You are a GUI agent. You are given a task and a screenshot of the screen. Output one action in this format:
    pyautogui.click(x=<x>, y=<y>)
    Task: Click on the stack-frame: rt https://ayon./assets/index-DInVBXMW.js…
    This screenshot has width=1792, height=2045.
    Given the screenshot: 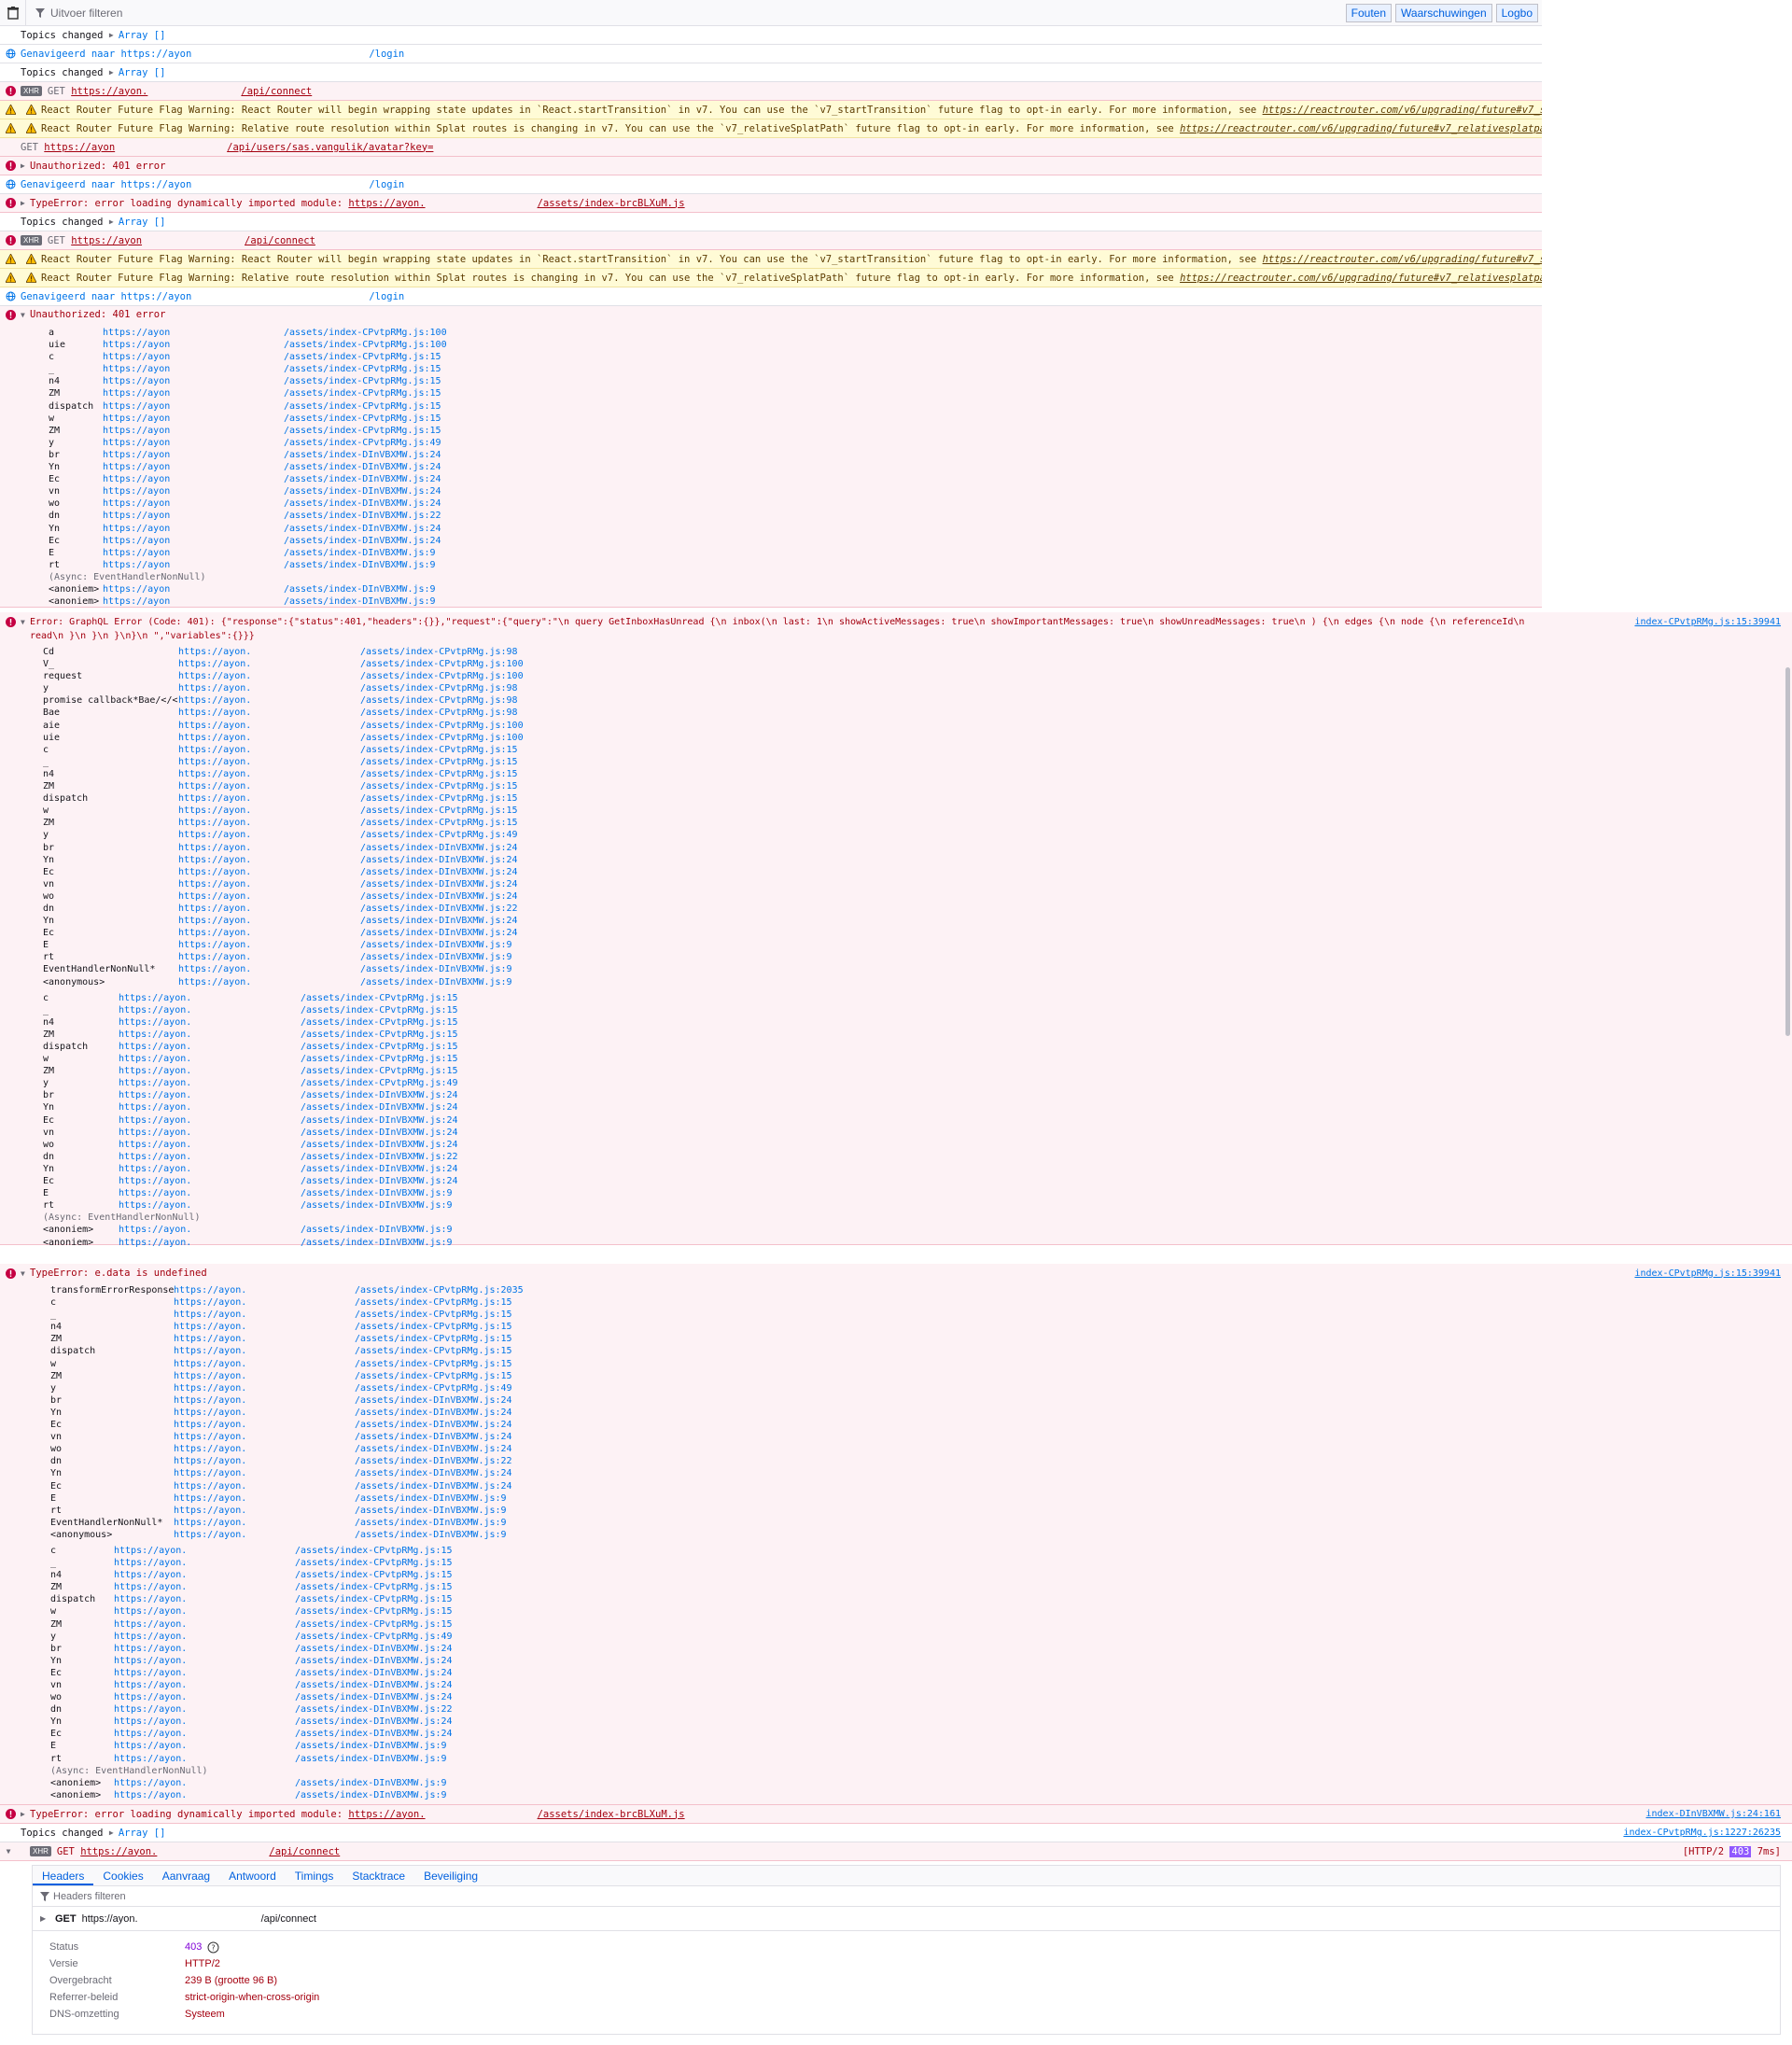 What is the action you would take?
    pyautogui.click(x=921, y=1511)
    